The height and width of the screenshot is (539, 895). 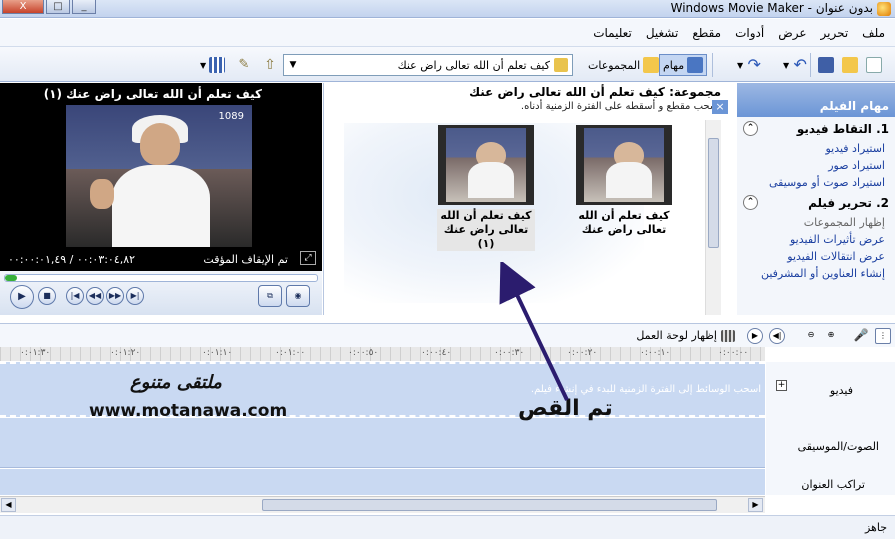 What do you see at coordinates (706, 33) in the screenshot?
I see `menu-clip: مقطع` at bounding box center [706, 33].